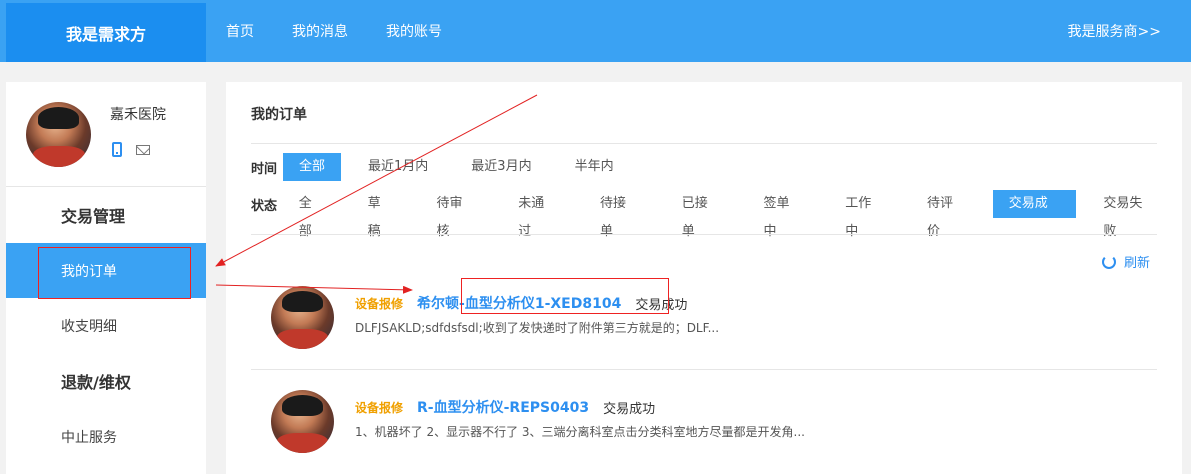  I want to click on status-option-failed: 交易失败, so click(1129, 214).